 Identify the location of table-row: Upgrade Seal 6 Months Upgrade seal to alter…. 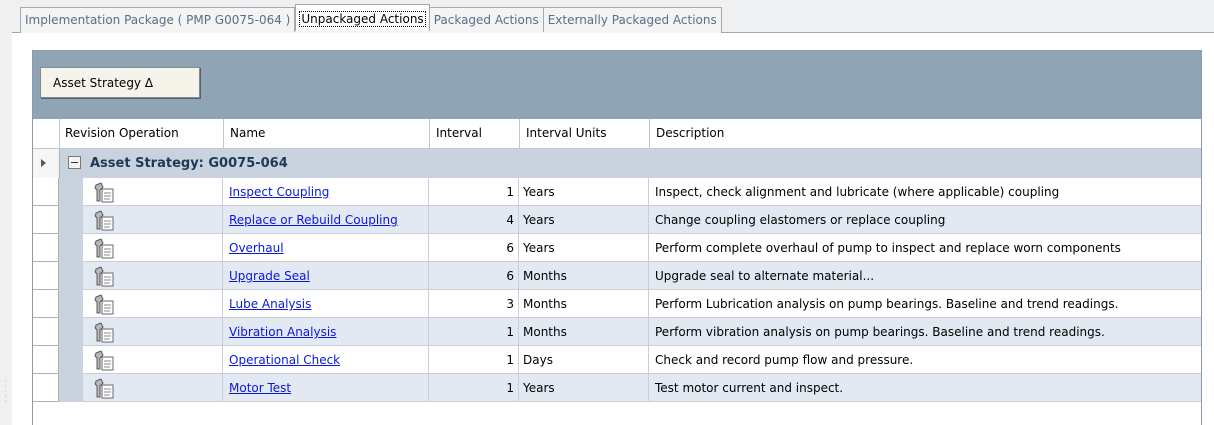
(617, 276).